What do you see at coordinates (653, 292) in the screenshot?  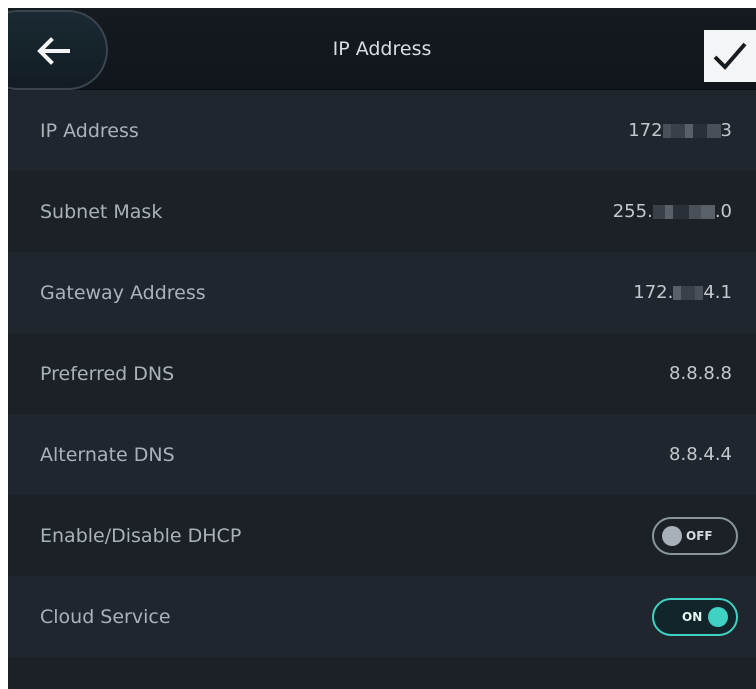 I see `gateway-address-value-prefix: 172.` at bounding box center [653, 292].